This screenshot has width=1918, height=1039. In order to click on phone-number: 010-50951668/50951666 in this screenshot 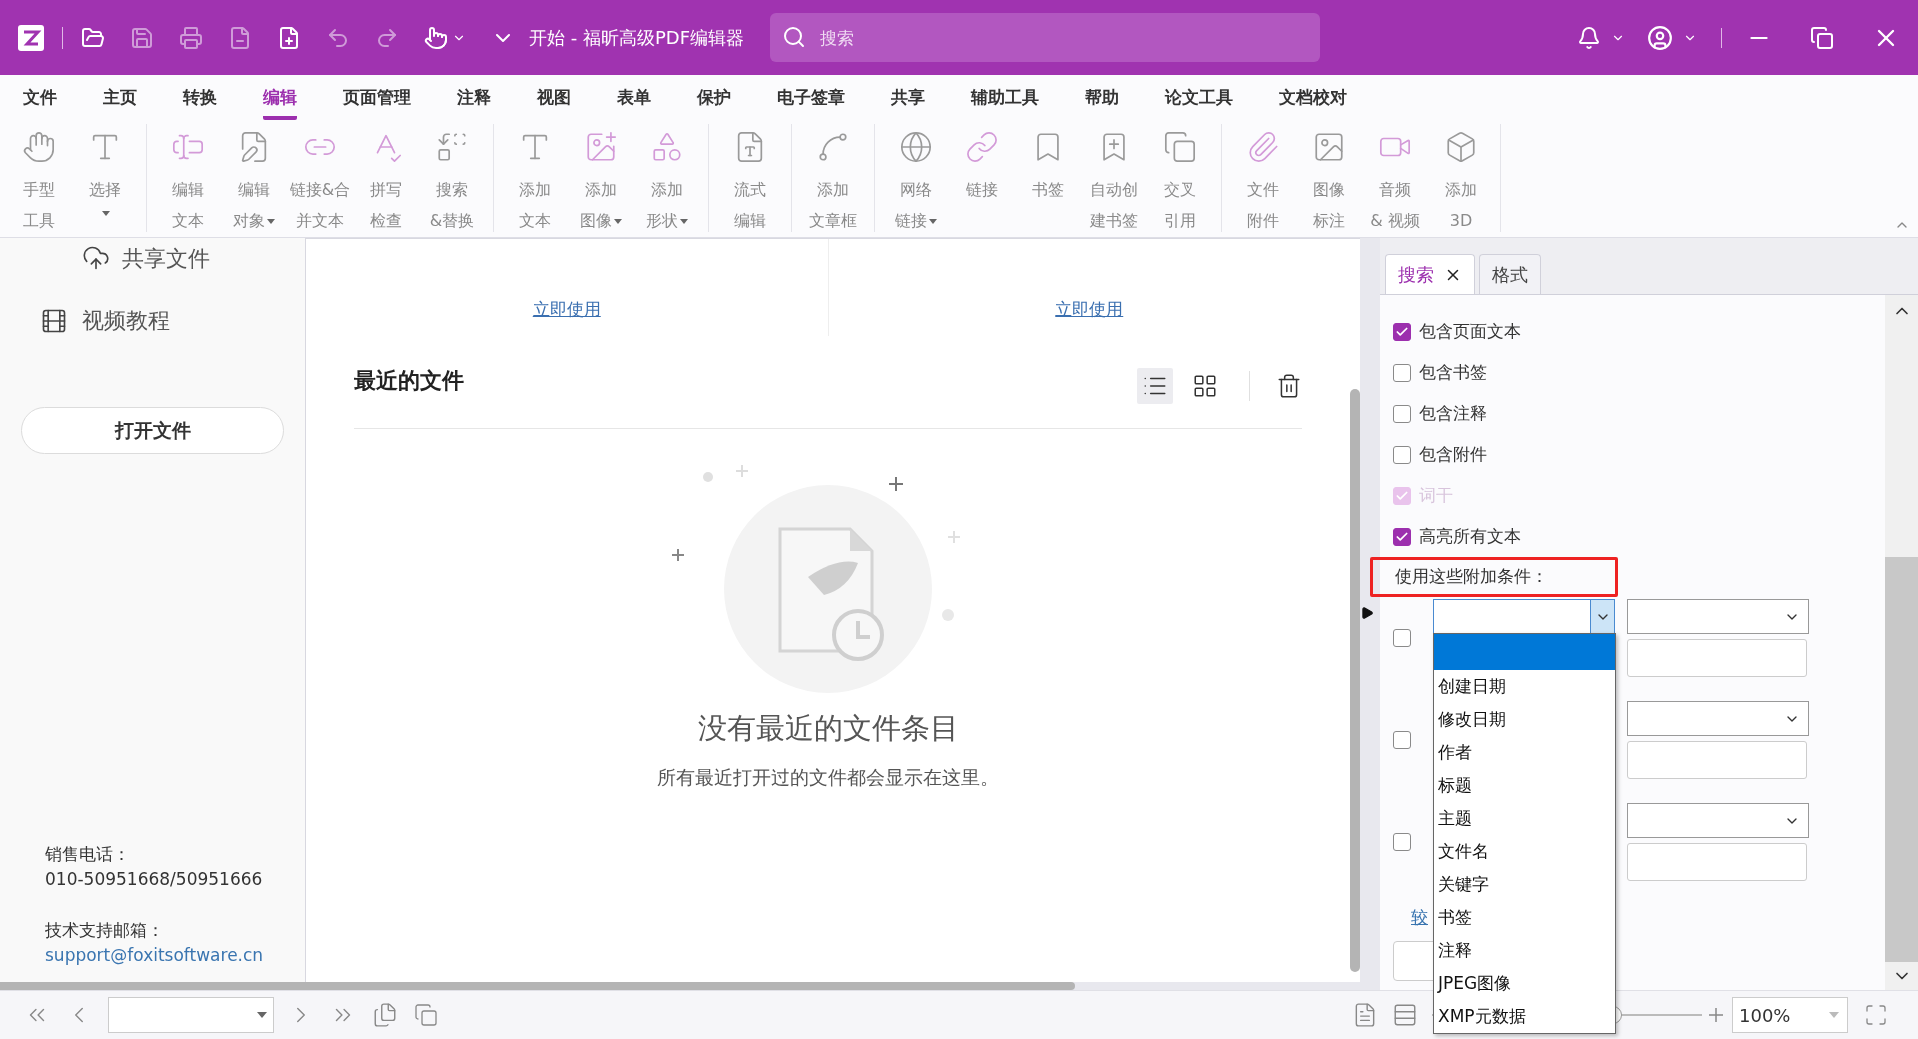, I will do `click(154, 879)`.